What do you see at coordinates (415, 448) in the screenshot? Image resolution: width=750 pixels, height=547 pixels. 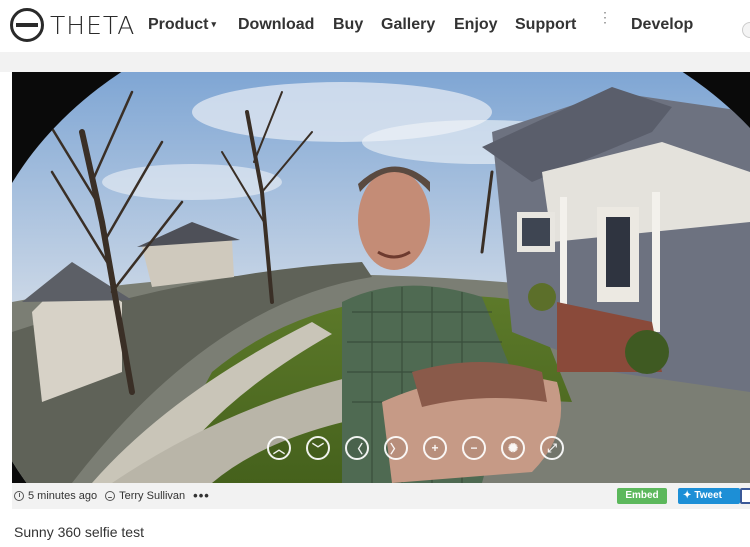 I see `viewer-controls: ︿ ﹀ 〈 〉 + − ✺ ⤢` at bounding box center [415, 448].